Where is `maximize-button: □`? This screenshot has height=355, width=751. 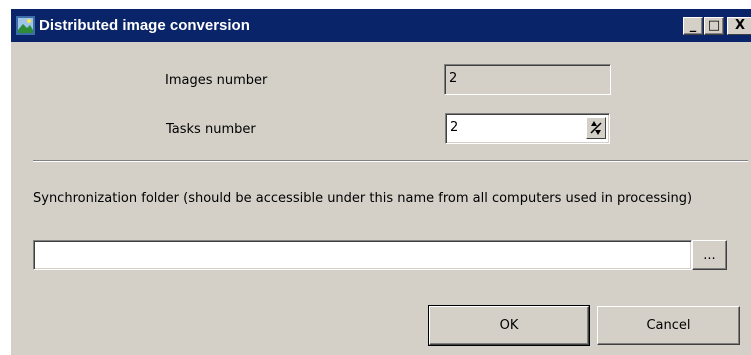 maximize-button: □ is located at coordinates (714, 26).